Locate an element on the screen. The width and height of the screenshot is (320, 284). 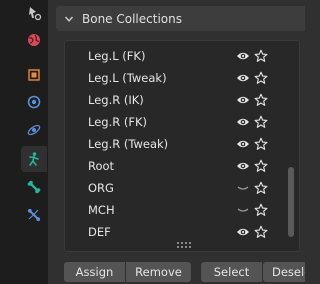
tool-settings-icon is located at coordinates (34, 13).